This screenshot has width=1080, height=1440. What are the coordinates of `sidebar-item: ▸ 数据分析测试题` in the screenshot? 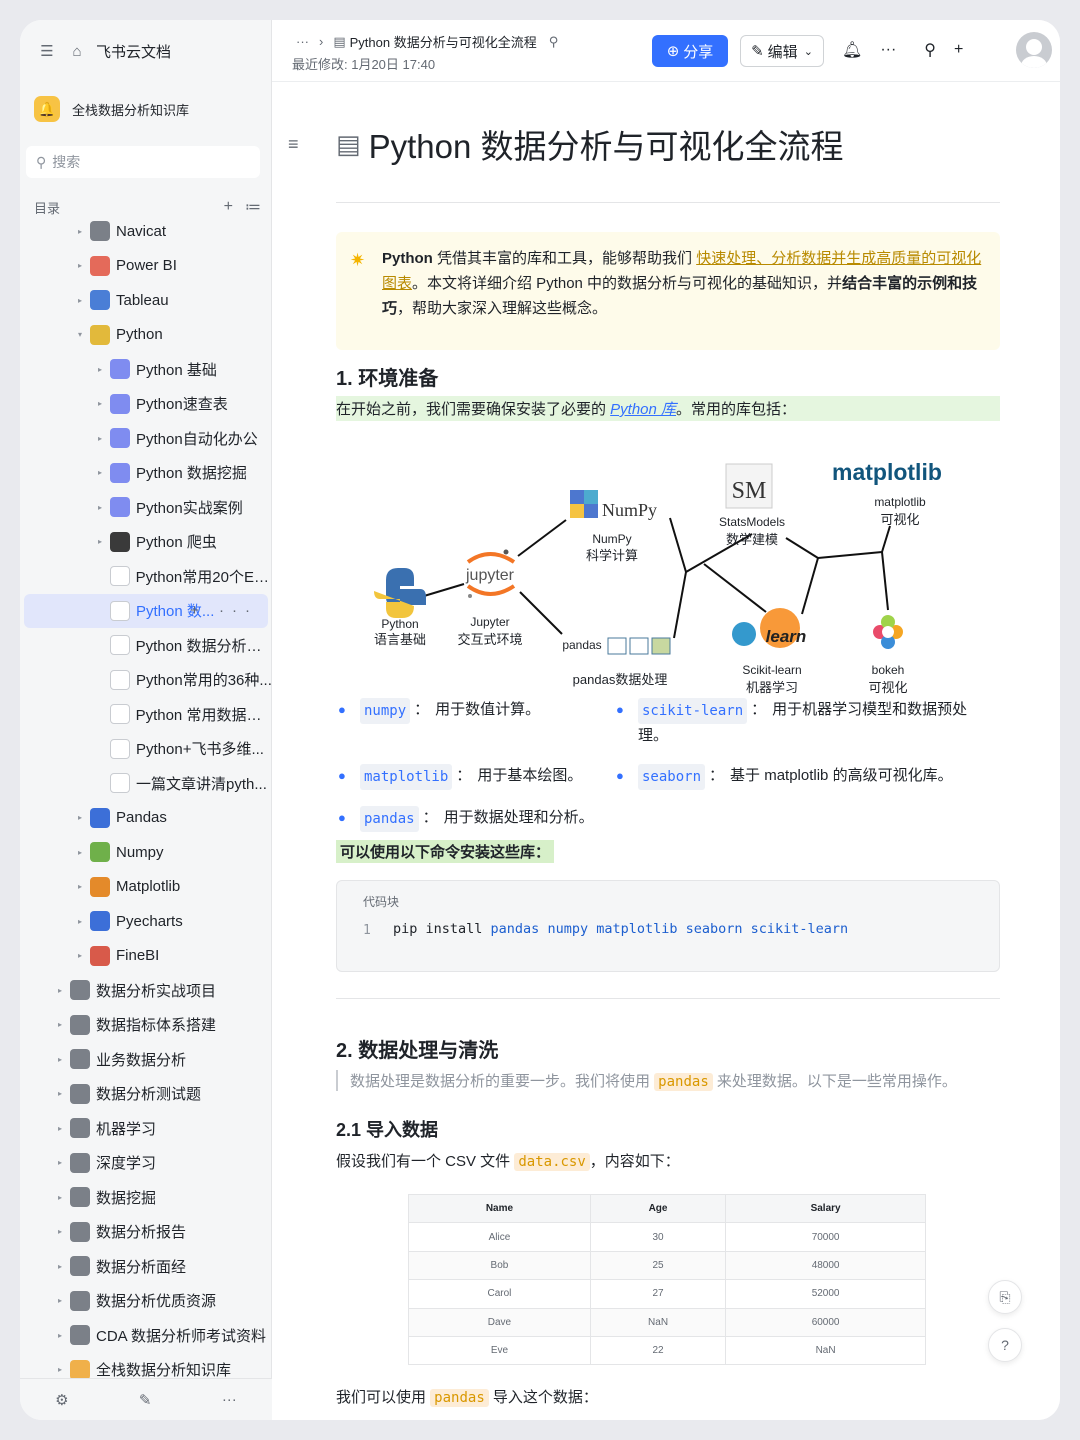 It's located at (146, 1094).